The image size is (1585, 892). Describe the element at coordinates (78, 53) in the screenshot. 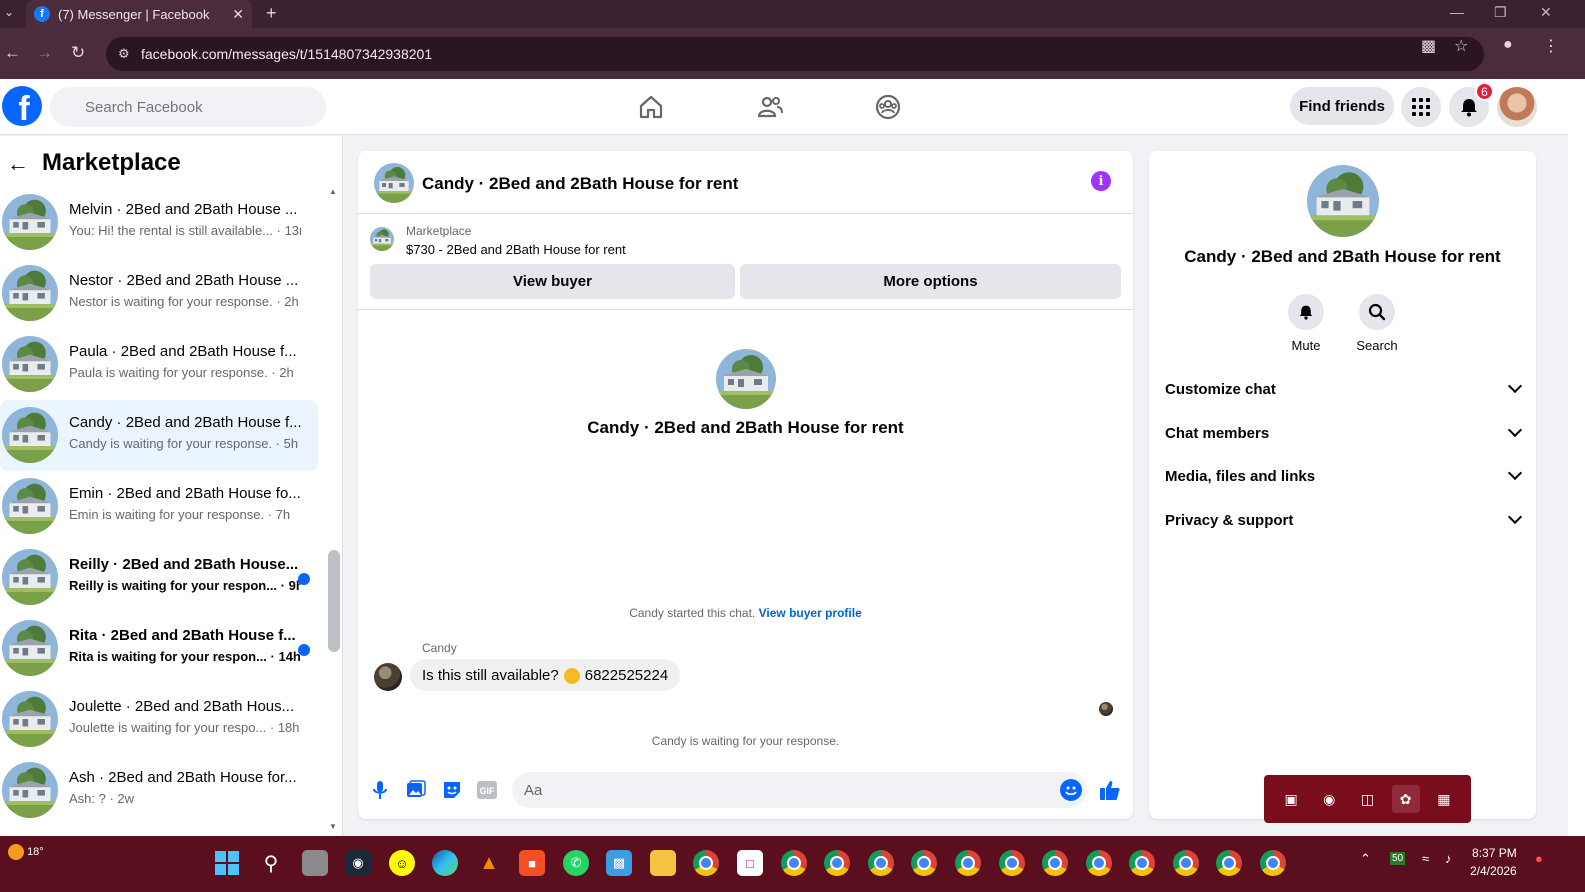

I see `reload-icon: ↻` at that location.